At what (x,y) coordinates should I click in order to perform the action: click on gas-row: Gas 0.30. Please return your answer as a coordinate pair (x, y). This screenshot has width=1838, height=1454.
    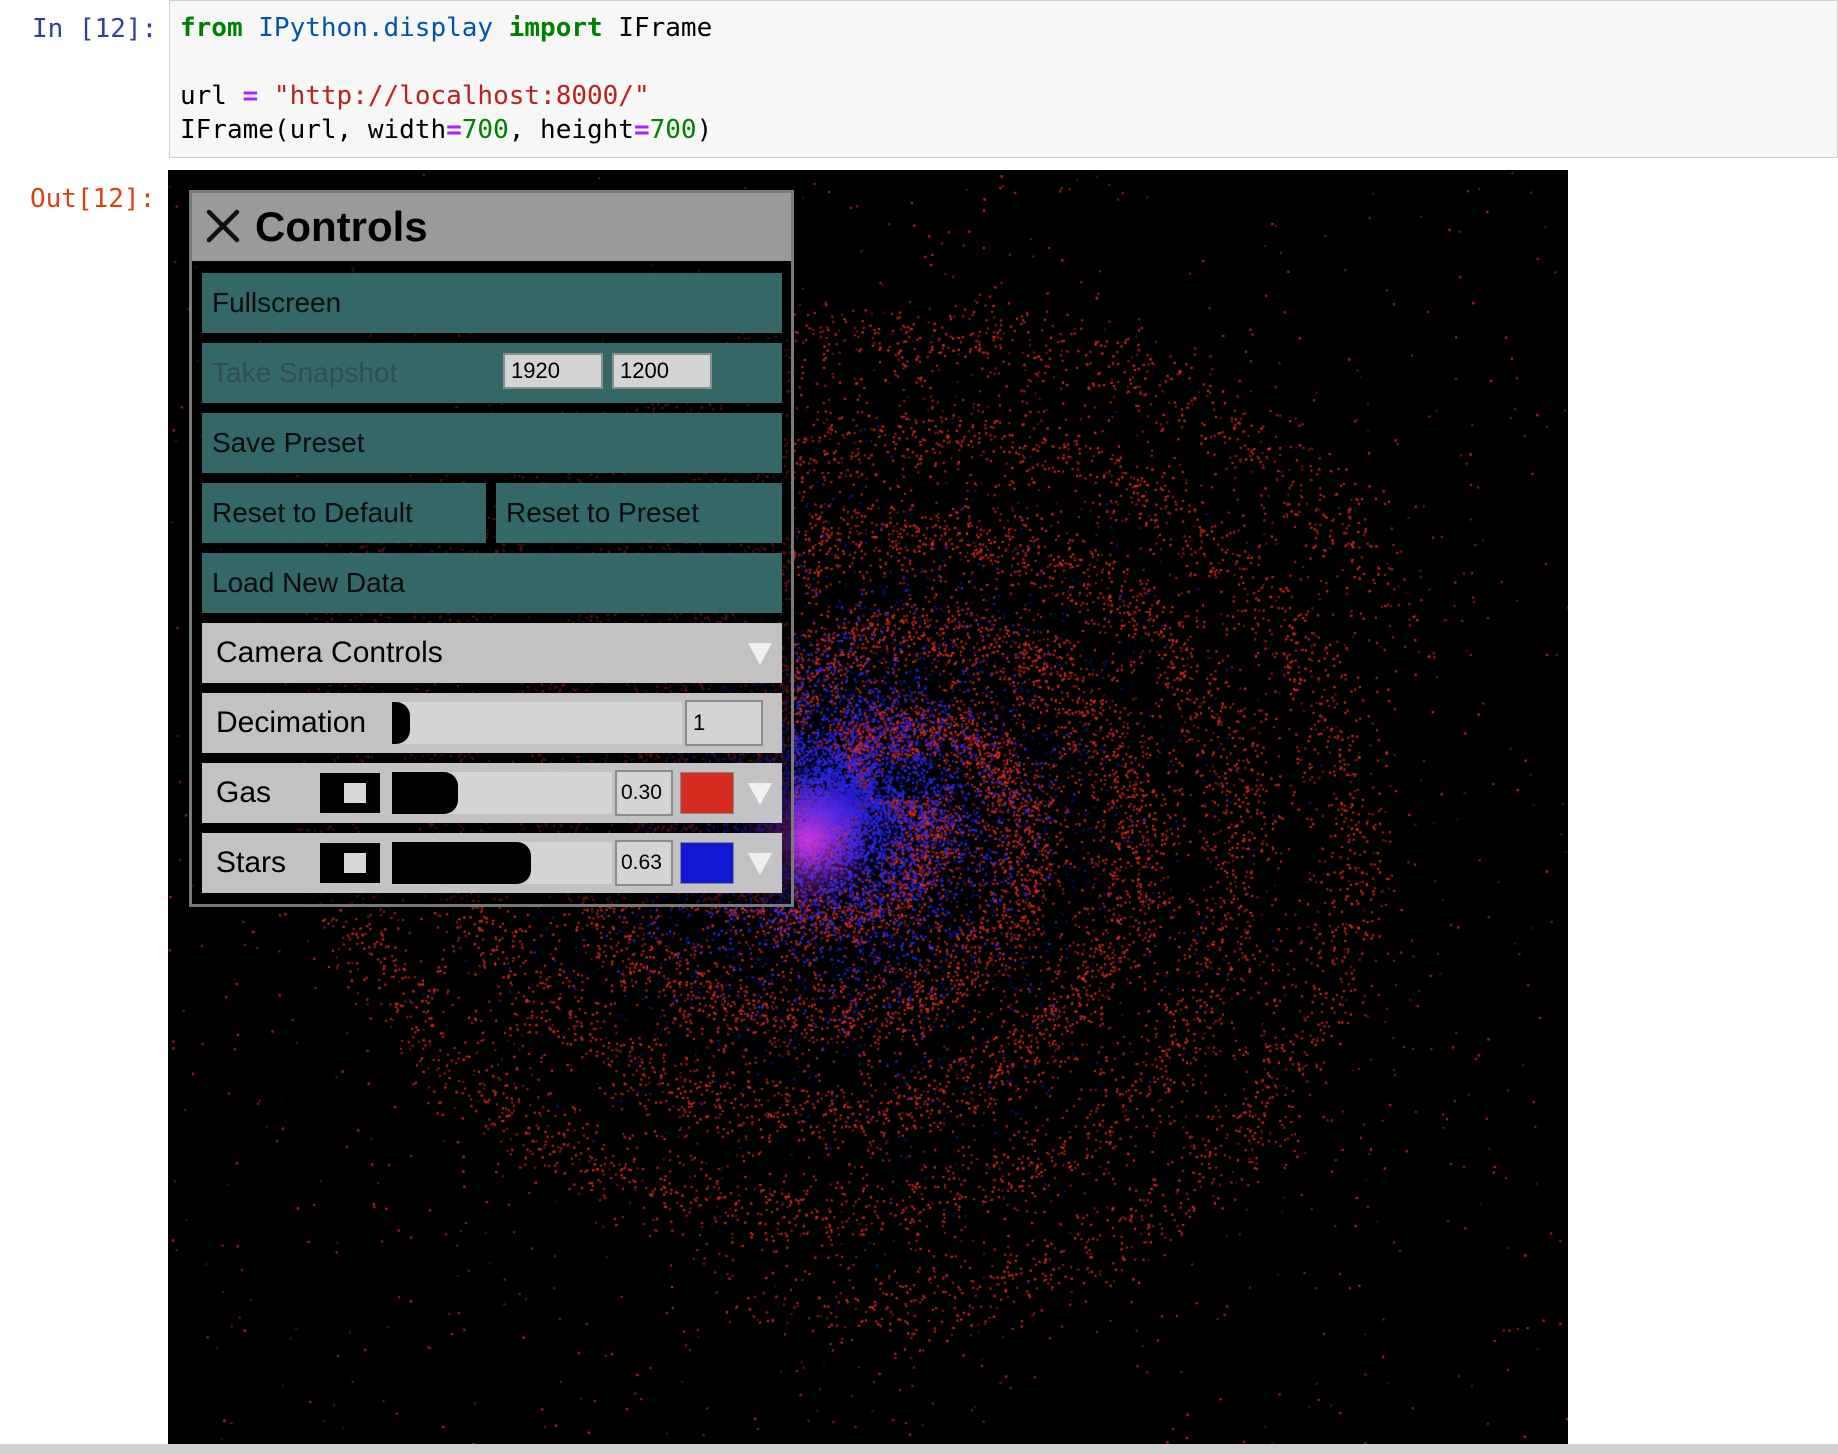
    Looking at the image, I should click on (492, 793).